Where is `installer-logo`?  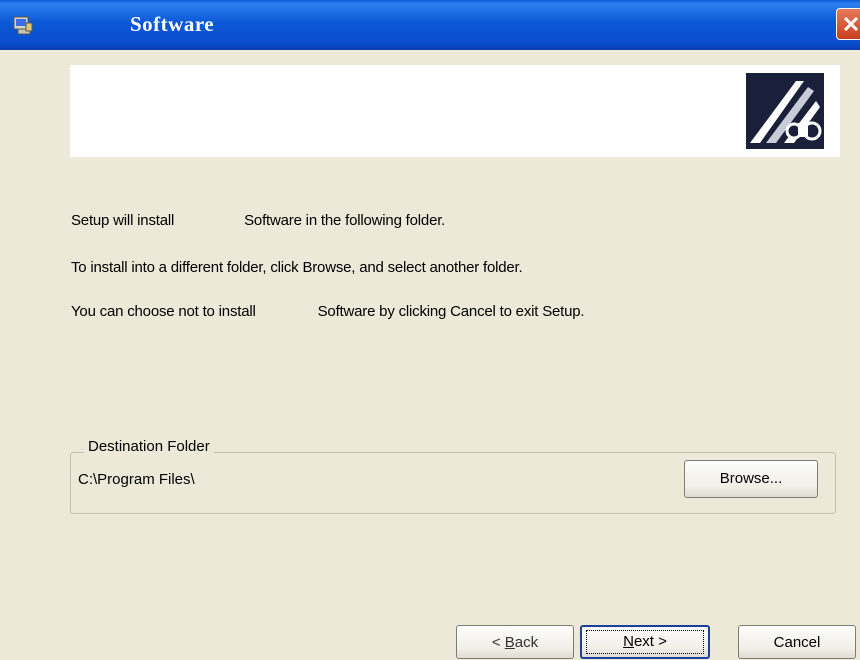 installer-logo is located at coordinates (785, 111).